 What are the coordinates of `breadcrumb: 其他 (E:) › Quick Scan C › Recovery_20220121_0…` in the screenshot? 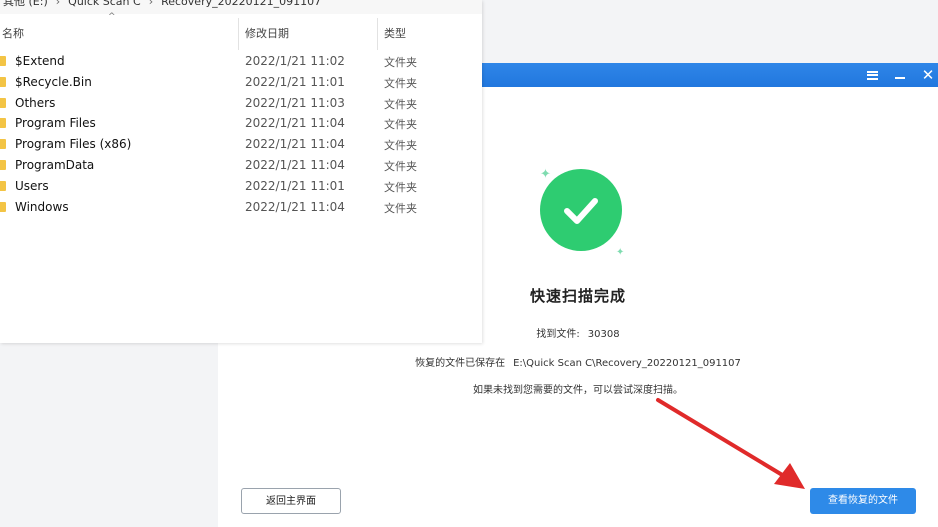 It's located at (241, 7).